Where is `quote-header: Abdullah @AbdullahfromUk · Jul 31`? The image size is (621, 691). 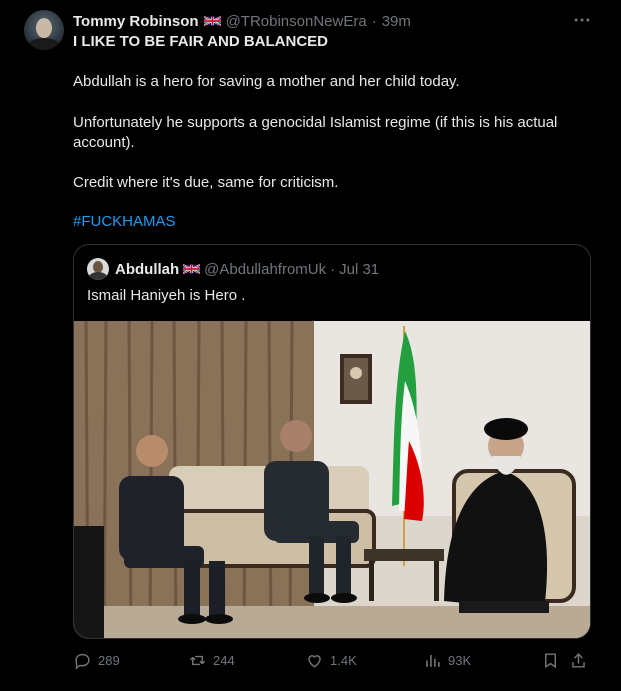 quote-header: Abdullah @AbdullahfromUk · Jul 31 is located at coordinates (247, 269).